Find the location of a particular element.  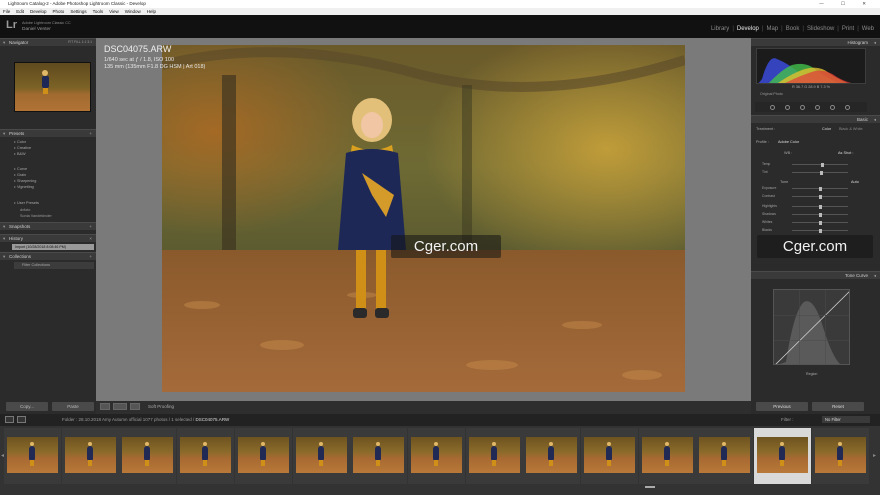

module-print: Print is located at coordinates (848, 29).